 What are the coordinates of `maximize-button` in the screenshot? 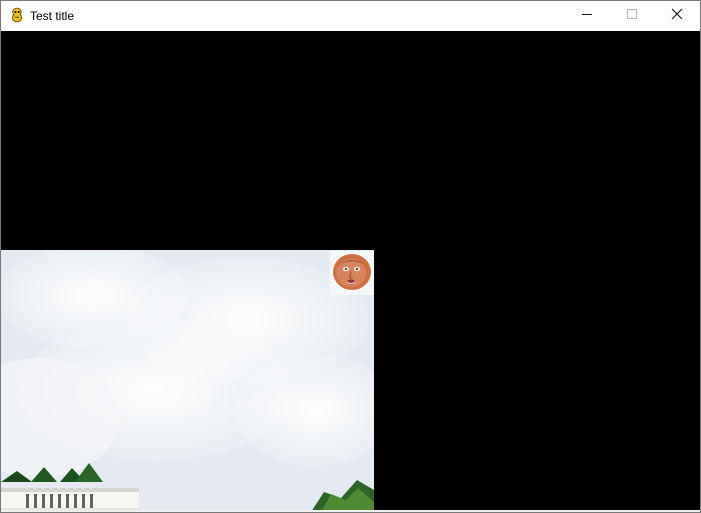 It's located at (632, 16).